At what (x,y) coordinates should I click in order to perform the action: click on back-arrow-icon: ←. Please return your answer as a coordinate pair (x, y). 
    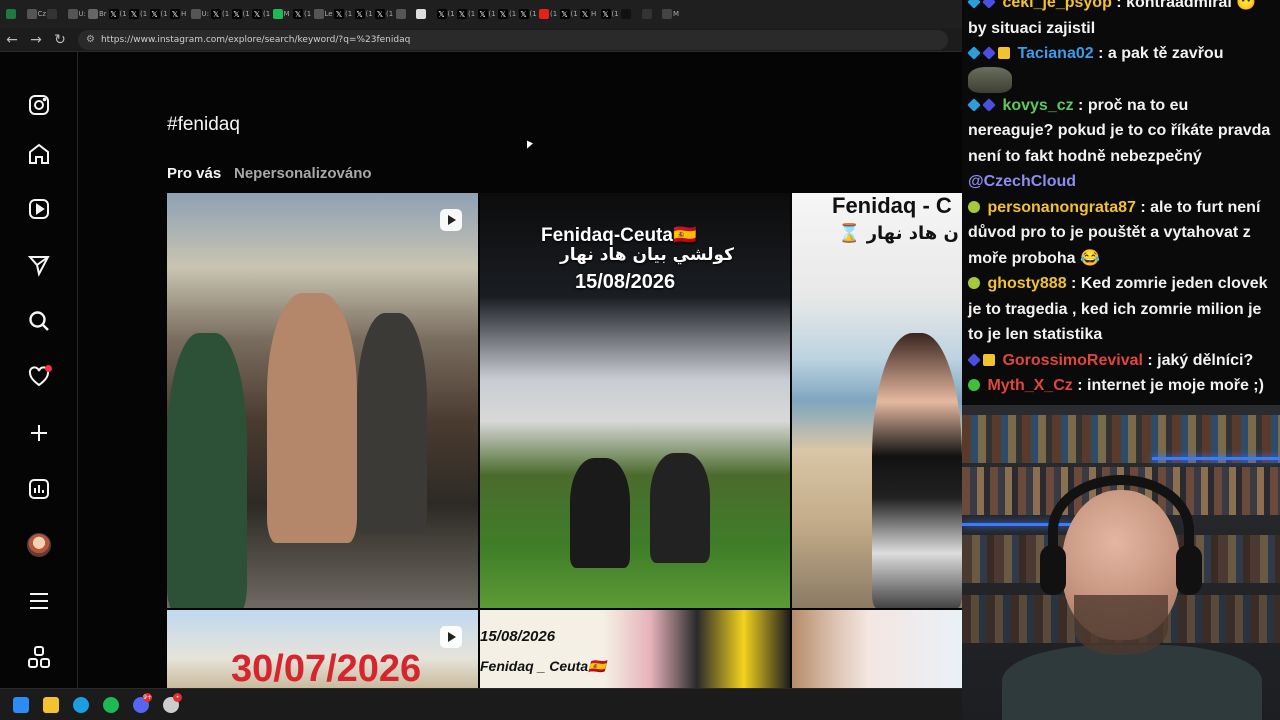
    Looking at the image, I should click on (12, 40).